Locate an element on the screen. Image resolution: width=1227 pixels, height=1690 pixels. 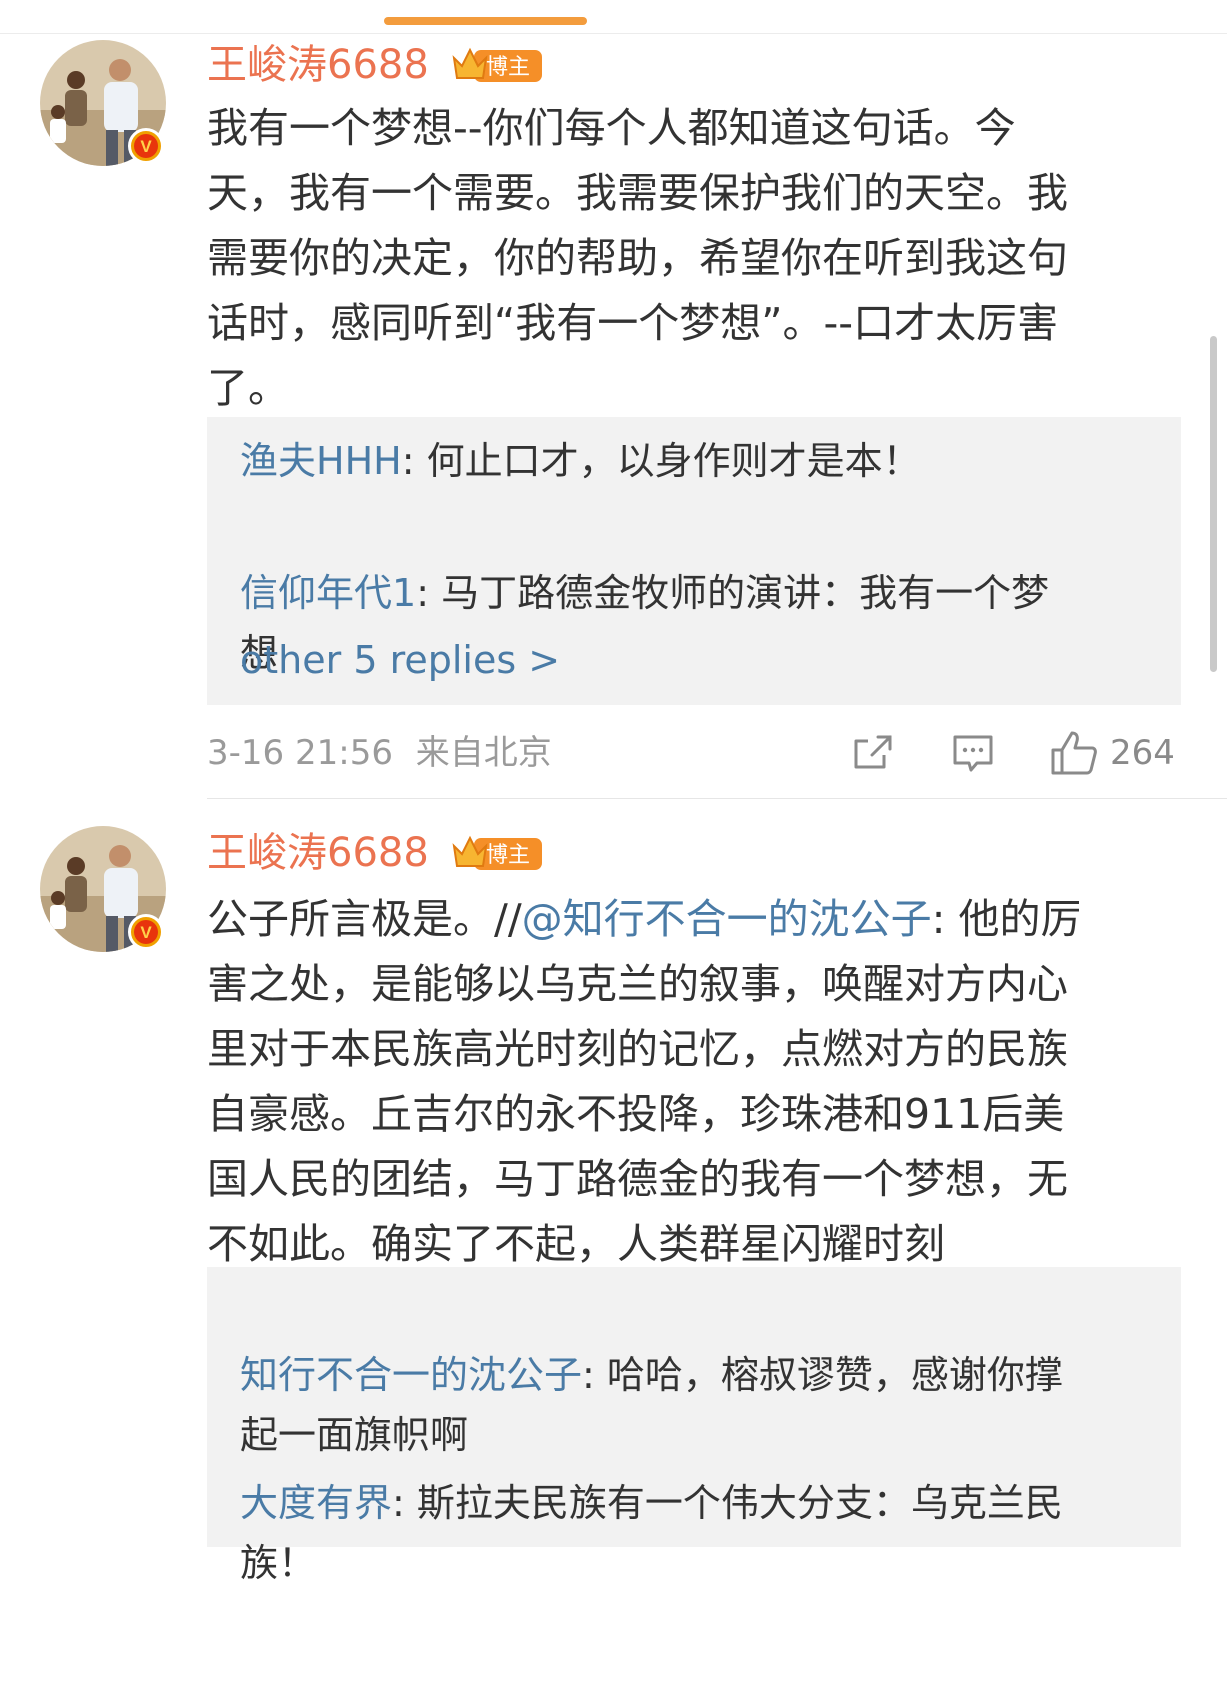
reply-author: 信仰年代1 is located at coordinates (328, 593).